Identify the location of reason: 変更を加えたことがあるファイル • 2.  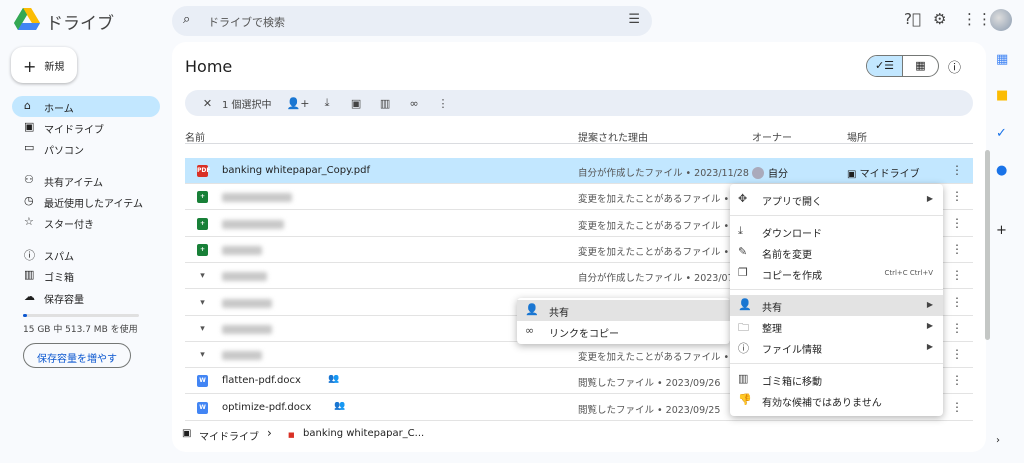
(658, 226).